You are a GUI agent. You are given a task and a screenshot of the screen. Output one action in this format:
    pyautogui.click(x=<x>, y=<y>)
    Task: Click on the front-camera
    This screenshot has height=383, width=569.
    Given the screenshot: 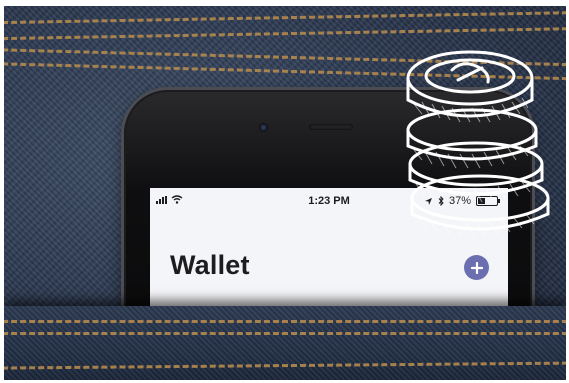 What is the action you would take?
    pyautogui.click(x=263, y=127)
    